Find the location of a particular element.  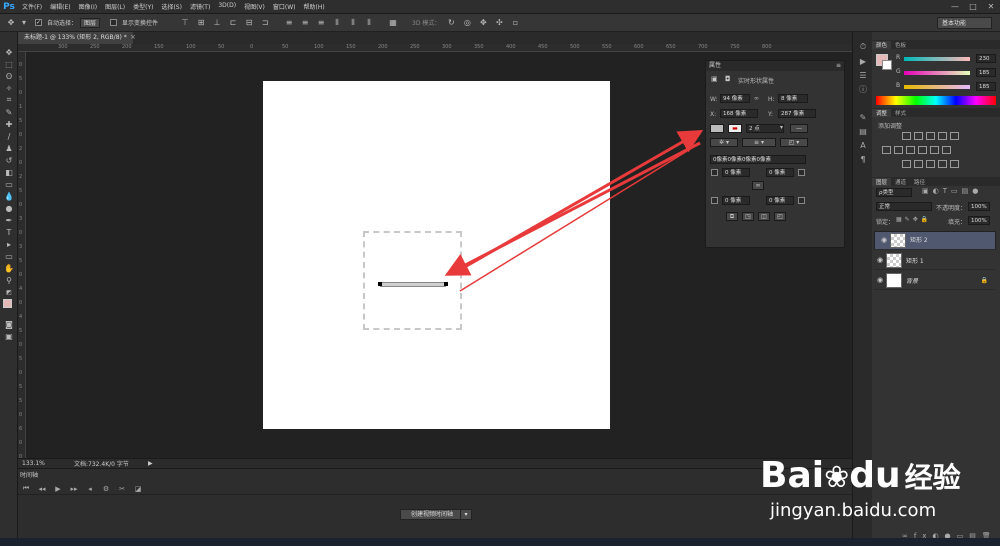

baidu-watermark: Bai❀du 经验 is located at coordinates (860, 475).